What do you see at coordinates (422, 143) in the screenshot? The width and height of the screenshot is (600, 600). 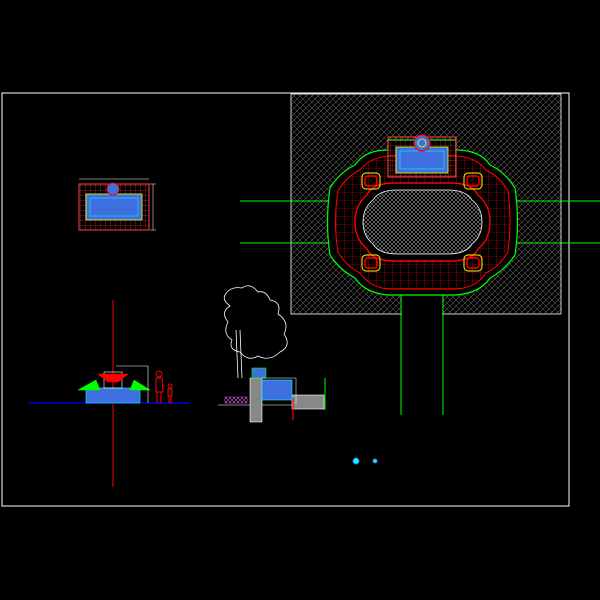 I see `fountain-head` at bounding box center [422, 143].